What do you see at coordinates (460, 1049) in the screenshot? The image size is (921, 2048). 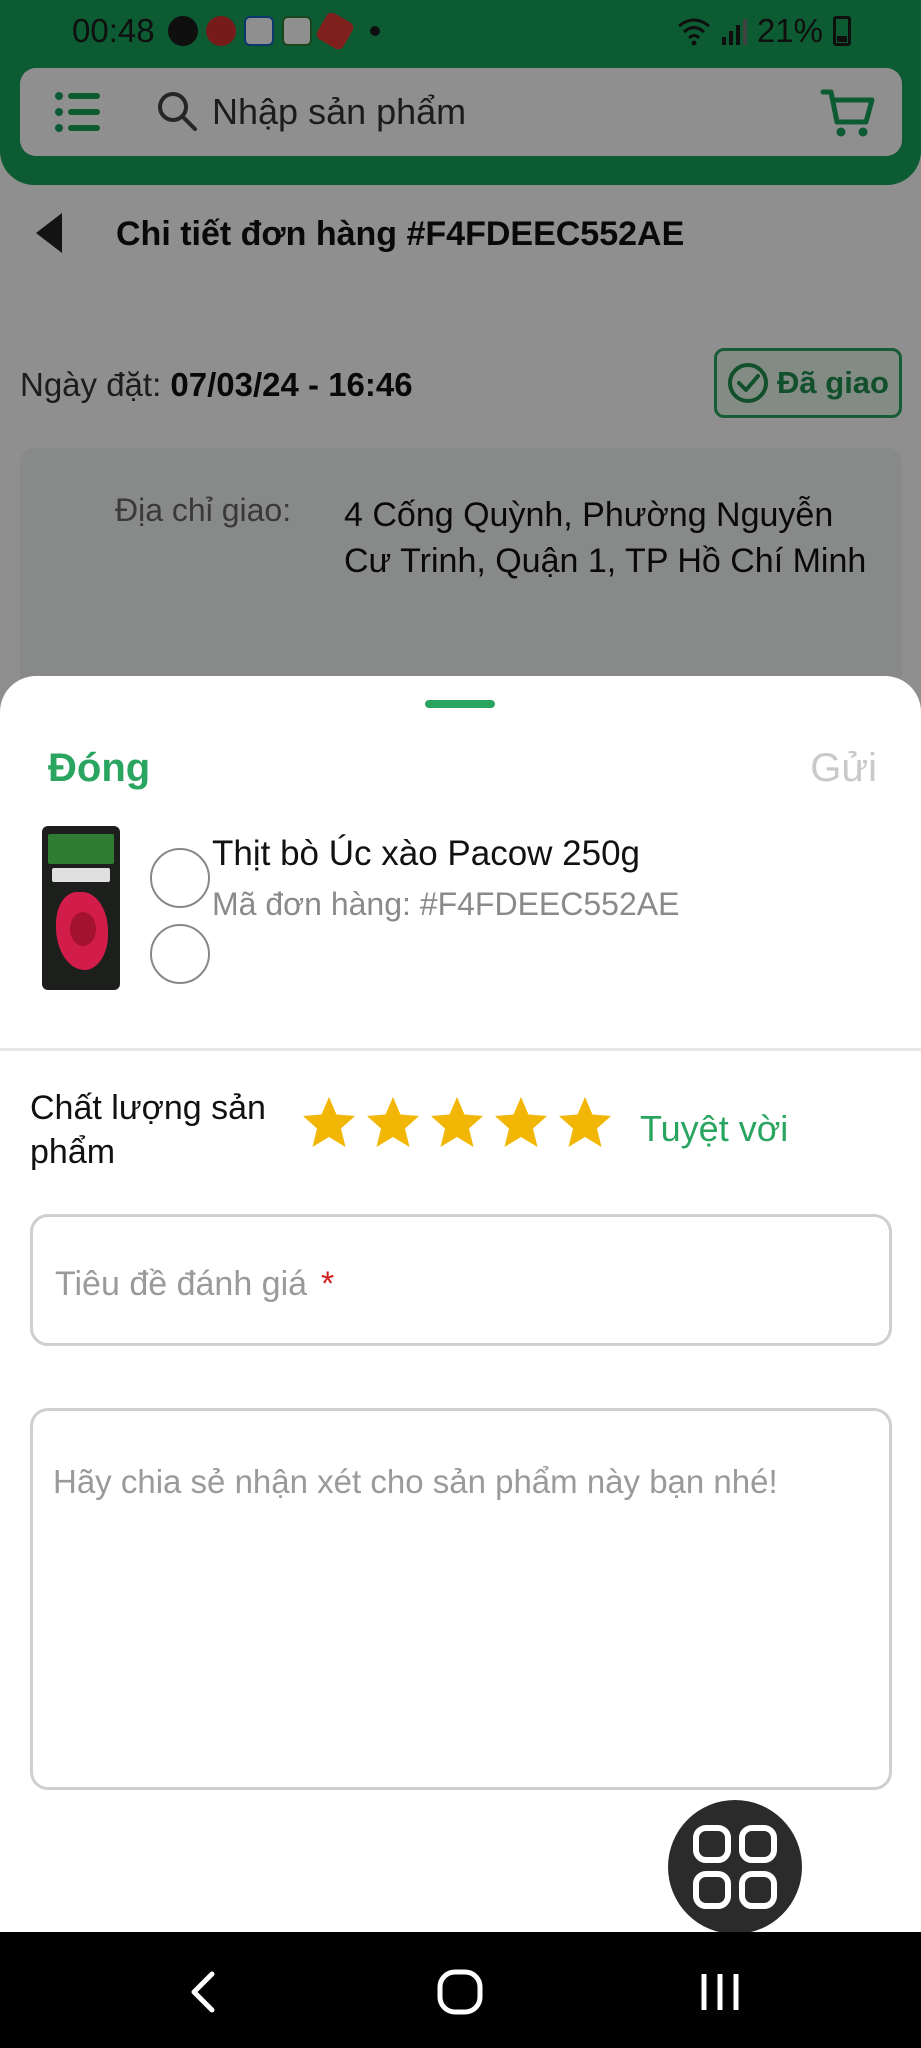 I see `divider` at bounding box center [460, 1049].